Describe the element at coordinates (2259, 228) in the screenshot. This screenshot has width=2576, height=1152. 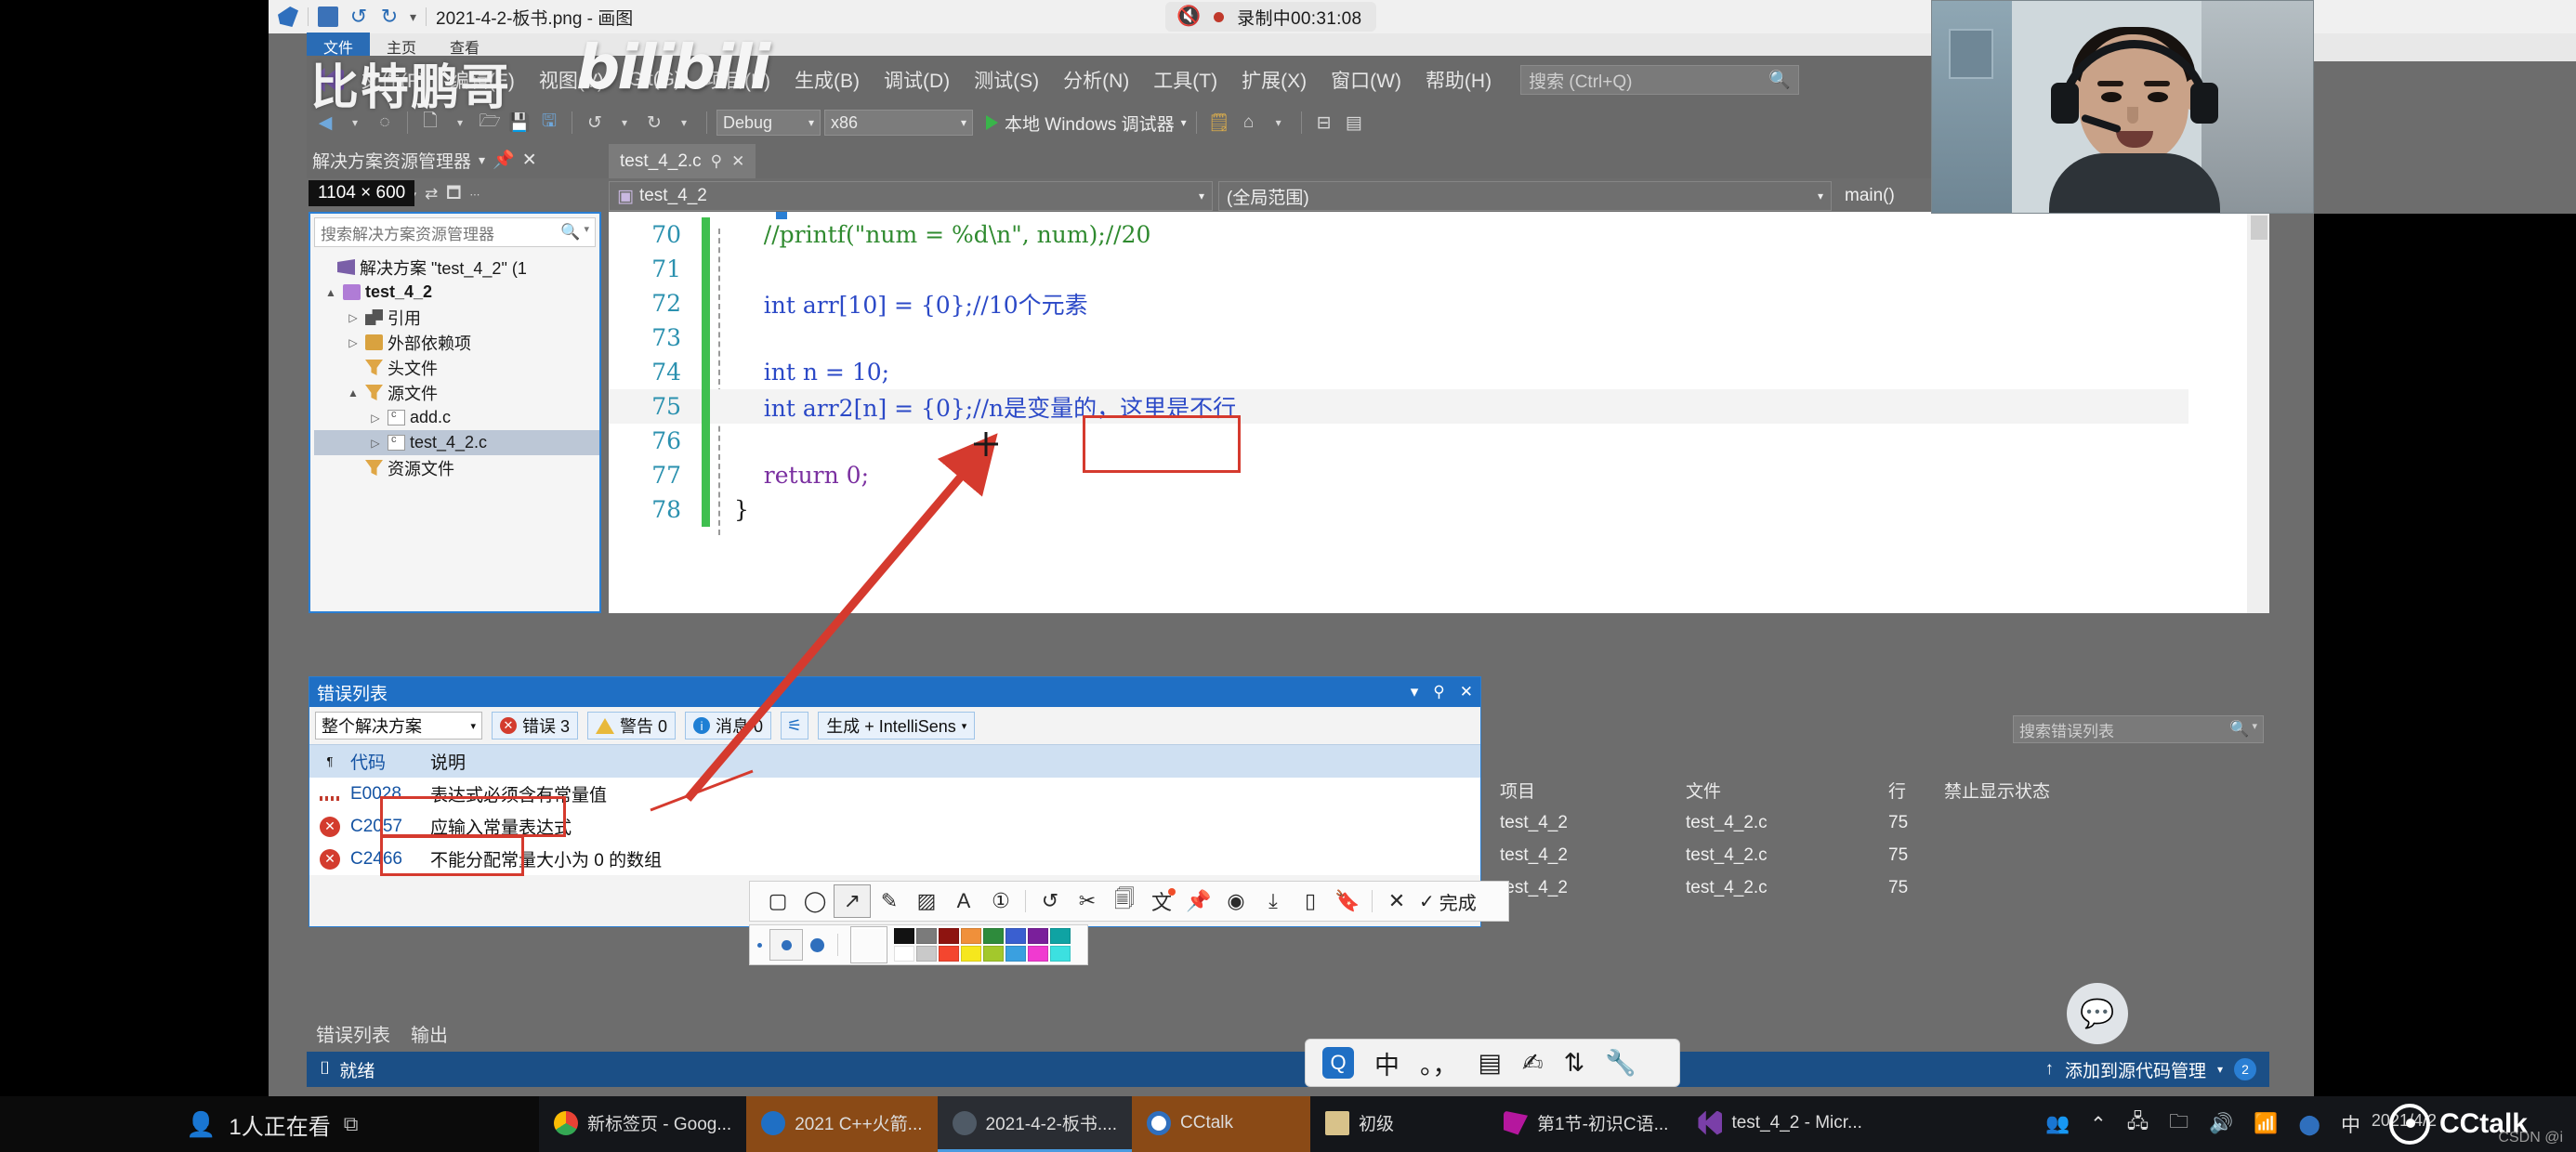
I see `scrollbar-thumb` at that location.